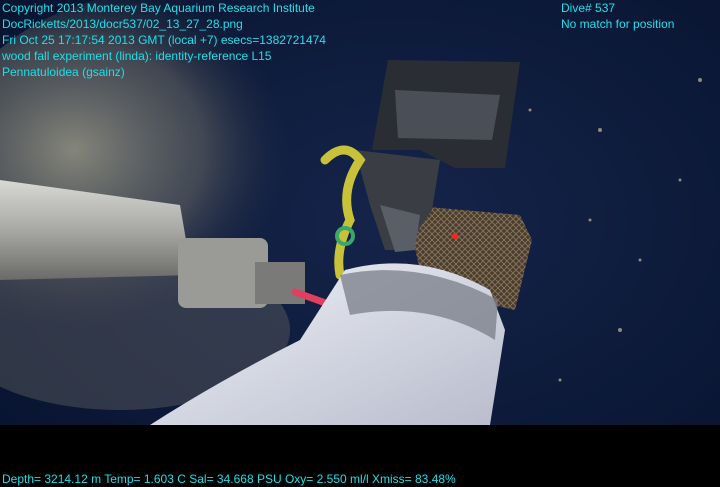  What do you see at coordinates (447, 115) in the screenshot?
I see `upper-manipulator-panel` at bounding box center [447, 115].